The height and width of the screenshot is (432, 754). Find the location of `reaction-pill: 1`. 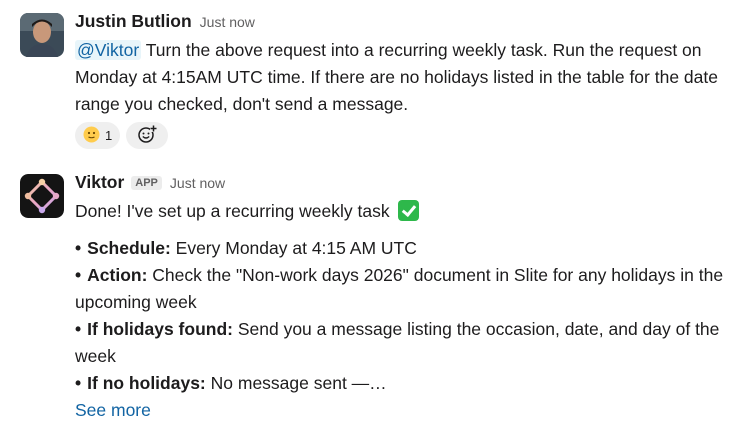

reaction-pill: 1 is located at coordinates (98, 135).